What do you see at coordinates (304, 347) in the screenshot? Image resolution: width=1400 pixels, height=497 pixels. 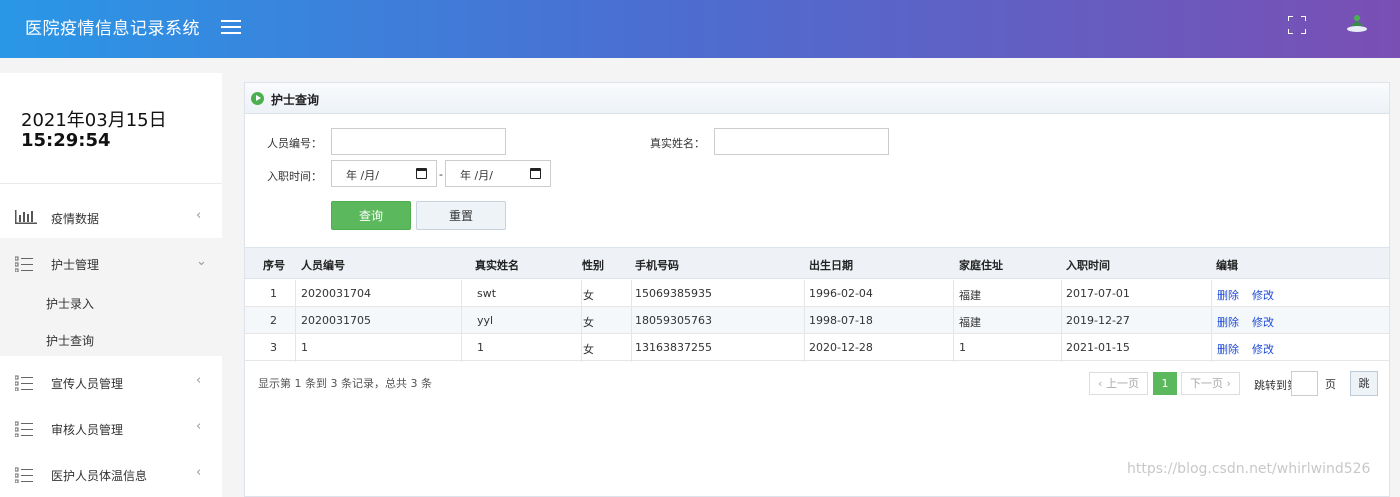 I see `cell-staff-id: 1` at bounding box center [304, 347].